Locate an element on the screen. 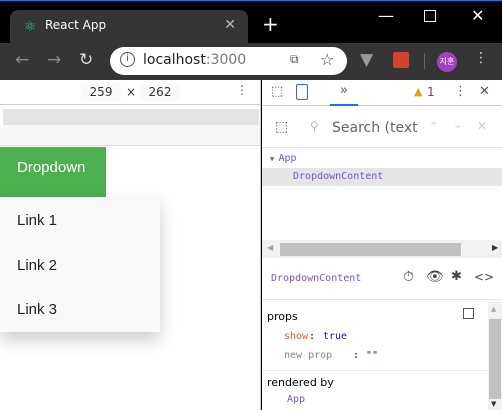  back-button: ← is located at coordinates (22, 60).